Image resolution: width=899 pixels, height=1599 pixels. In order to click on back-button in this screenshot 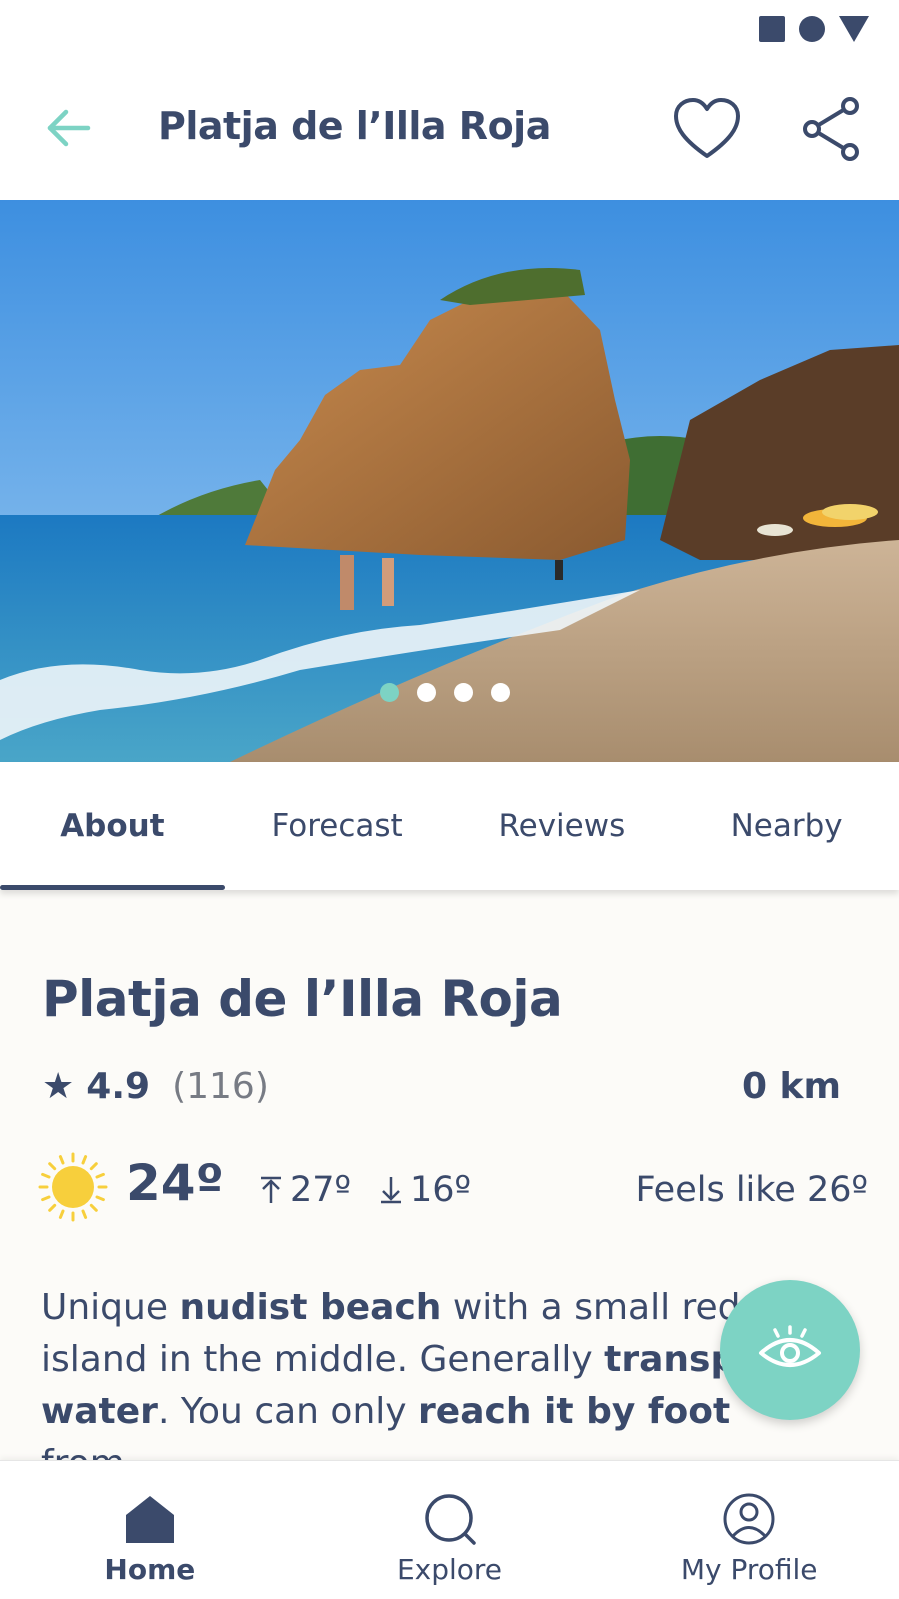, I will do `click(68, 128)`.